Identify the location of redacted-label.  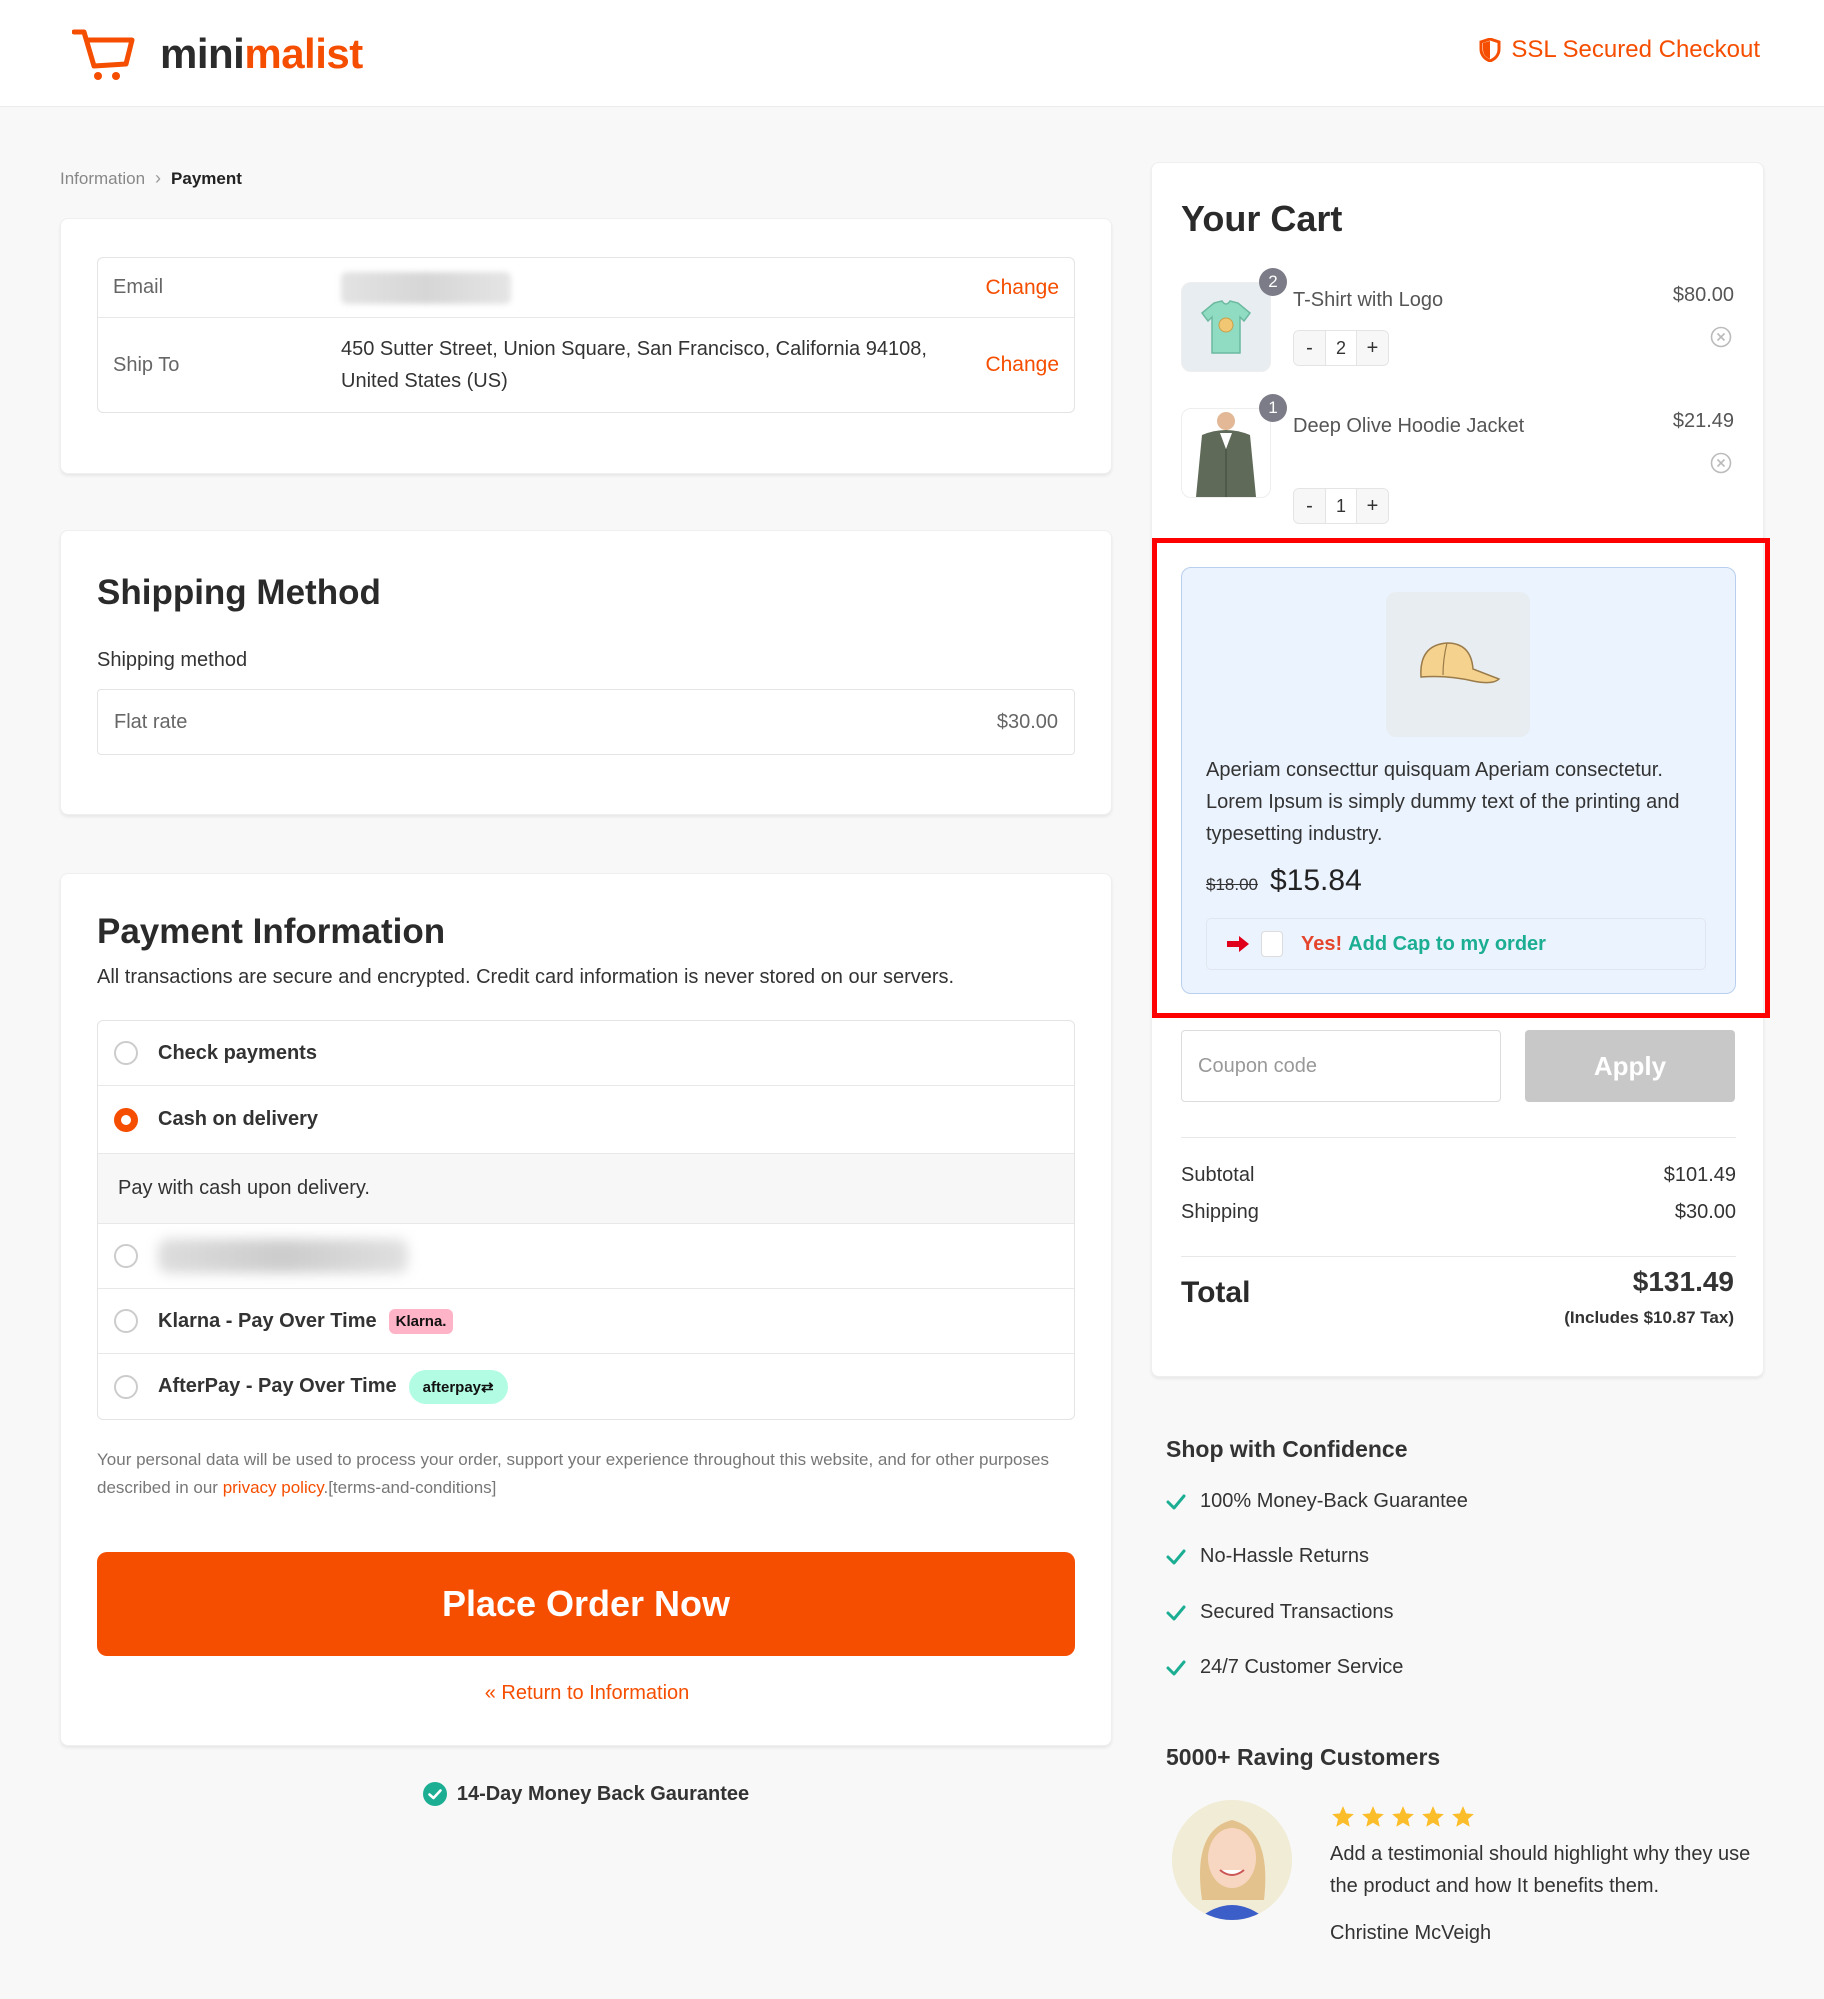
(283, 1256).